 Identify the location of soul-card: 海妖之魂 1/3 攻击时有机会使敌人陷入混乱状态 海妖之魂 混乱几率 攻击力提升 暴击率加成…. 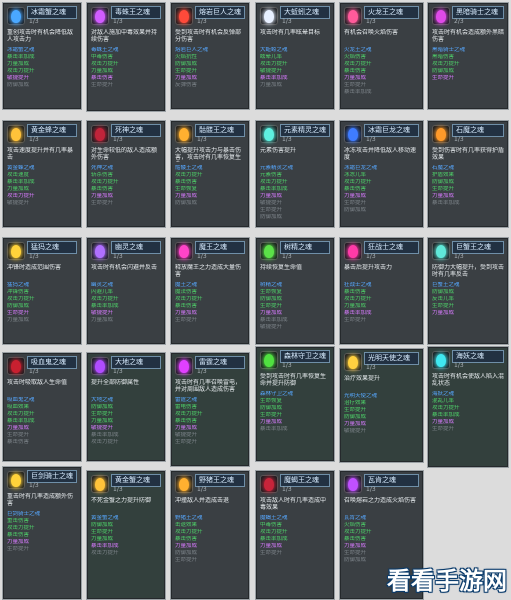
(468, 407).